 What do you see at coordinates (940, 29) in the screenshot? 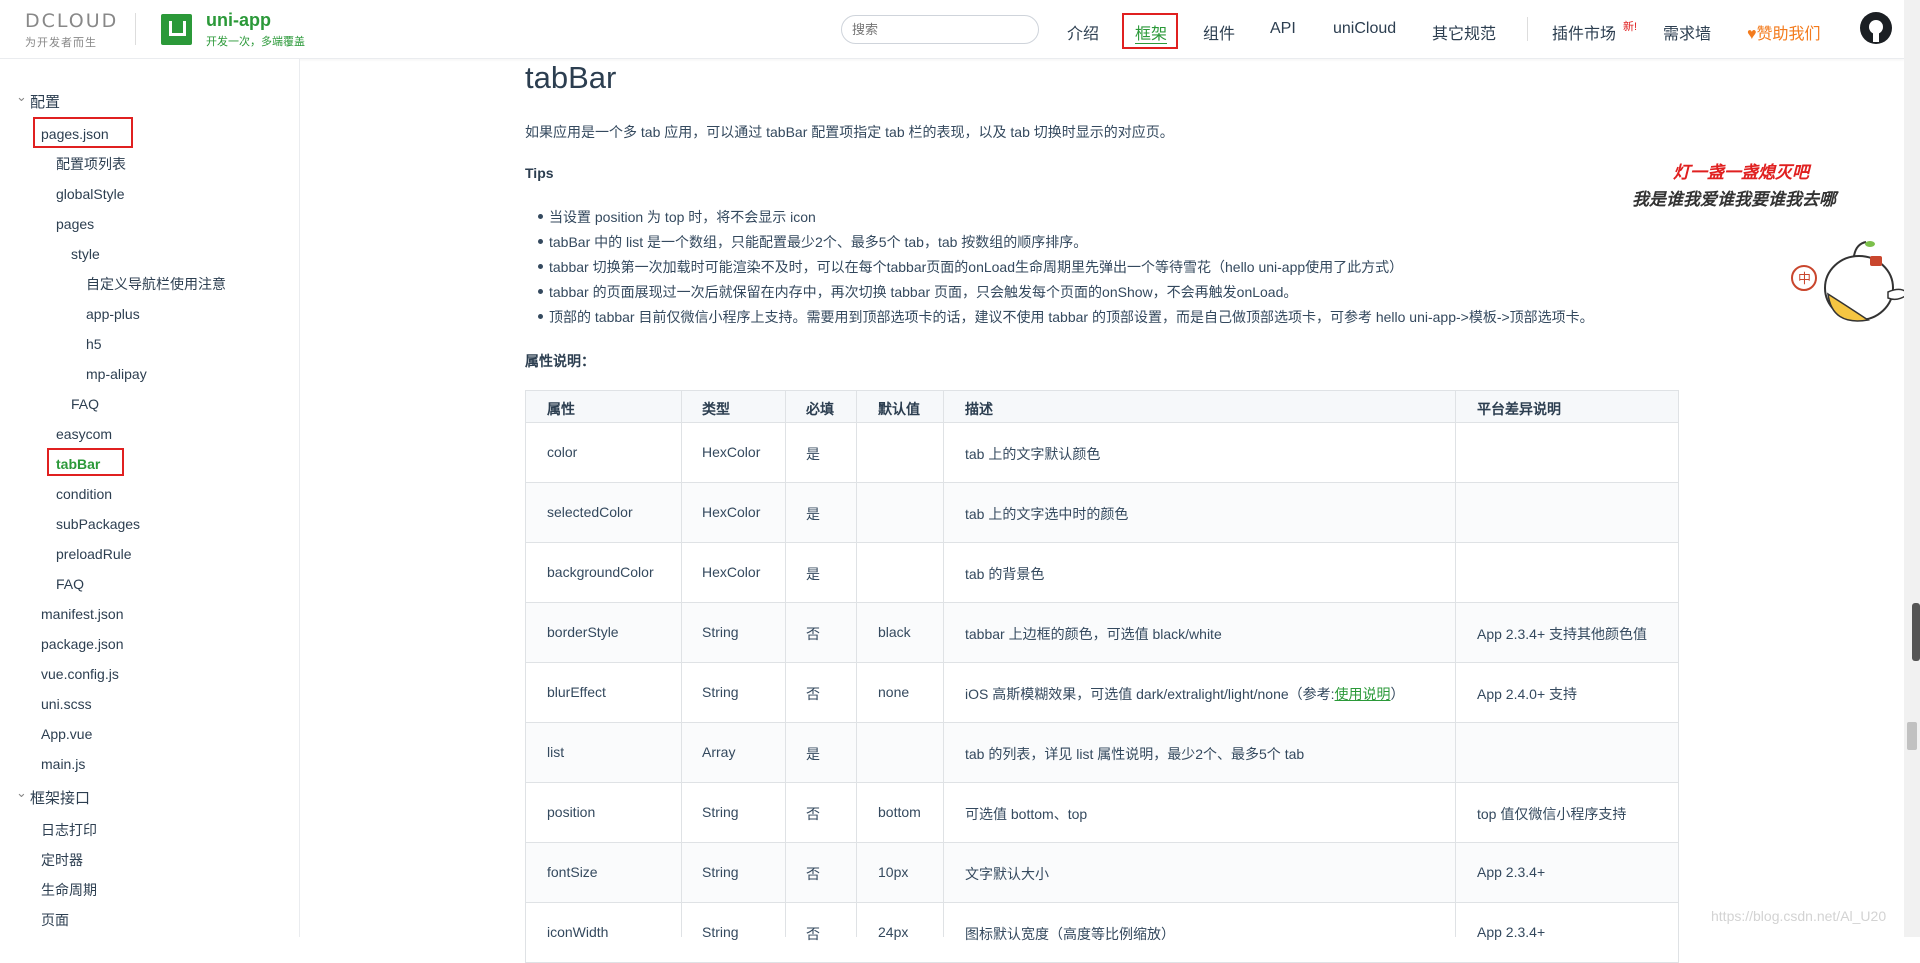
I see `search-input` at bounding box center [940, 29].